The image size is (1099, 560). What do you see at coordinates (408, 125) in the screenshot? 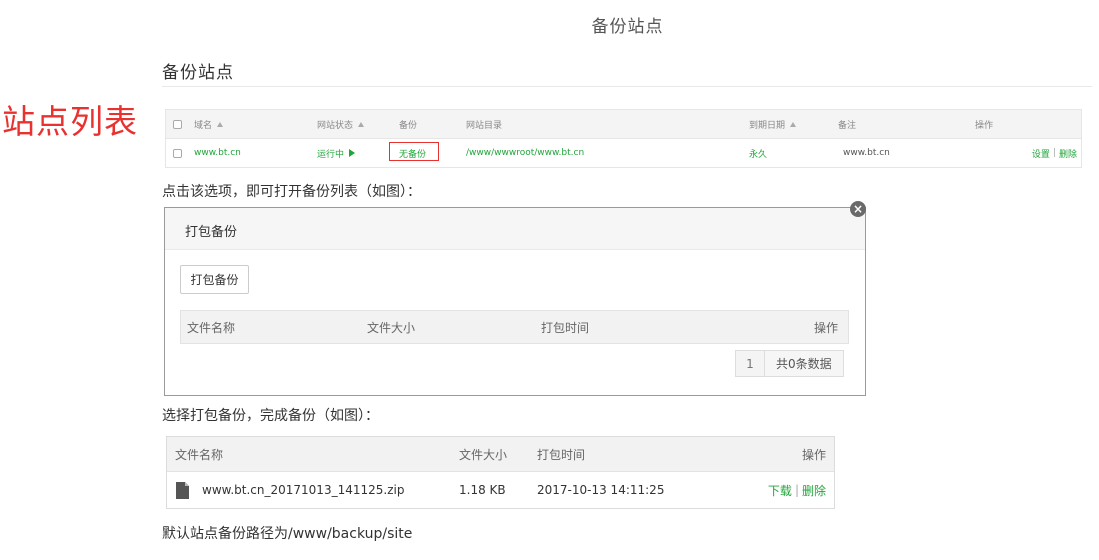
I see `header-backup: 备份` at bounding box center [408, 125].